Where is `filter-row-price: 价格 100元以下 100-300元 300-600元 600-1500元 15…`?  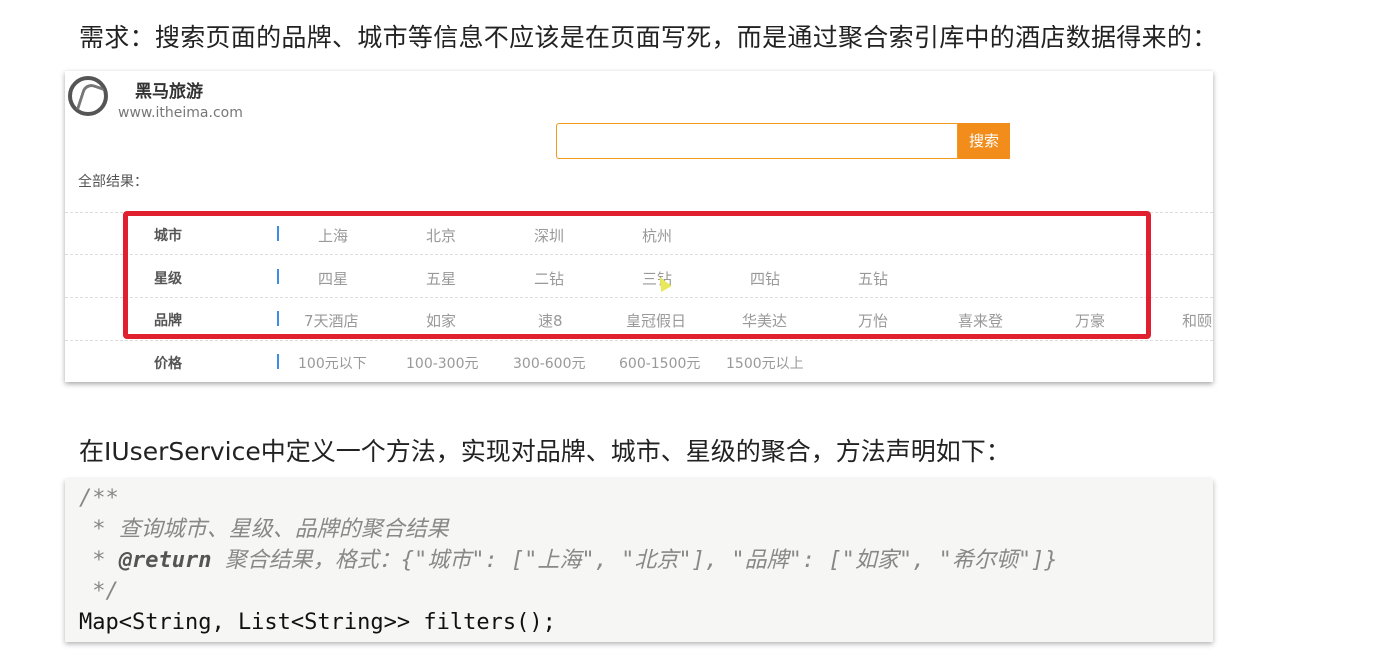
filter-row-price: 价格 100元以下 100-300元 300-600元 600-1500元 15… is located at coordinates (639, 362).